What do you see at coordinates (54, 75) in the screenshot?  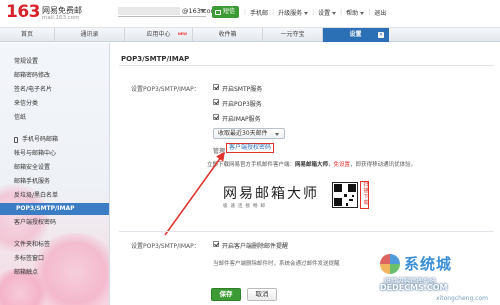 I see `sidebar-item-password: 邮箱密码修改` at bounding box center [54, 75].